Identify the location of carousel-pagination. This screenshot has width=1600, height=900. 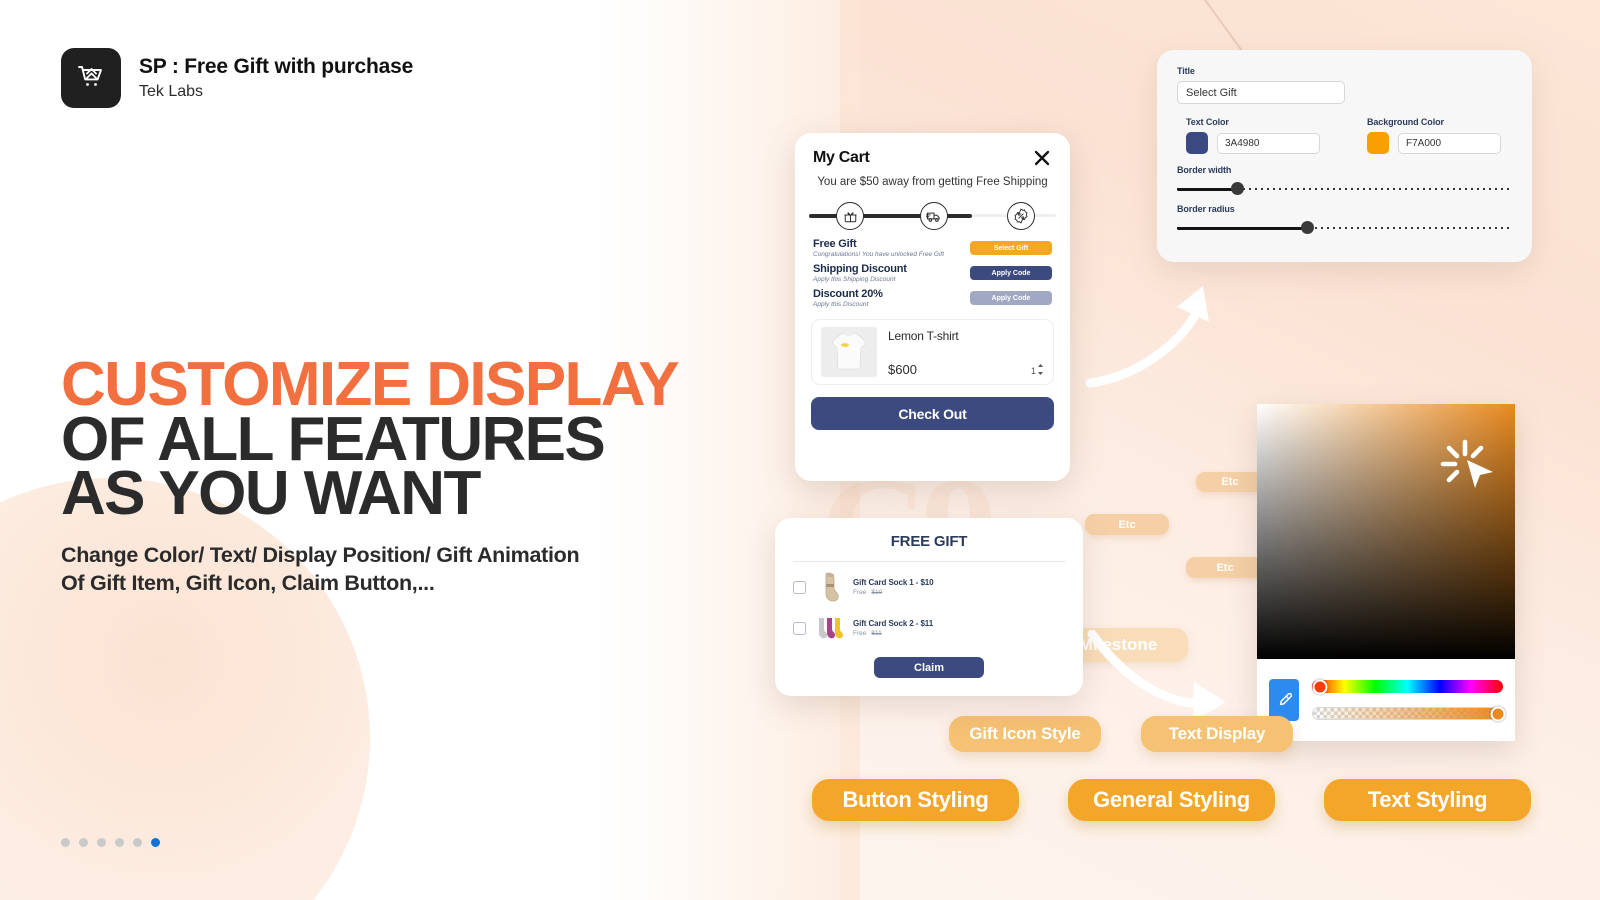
(110, 842).